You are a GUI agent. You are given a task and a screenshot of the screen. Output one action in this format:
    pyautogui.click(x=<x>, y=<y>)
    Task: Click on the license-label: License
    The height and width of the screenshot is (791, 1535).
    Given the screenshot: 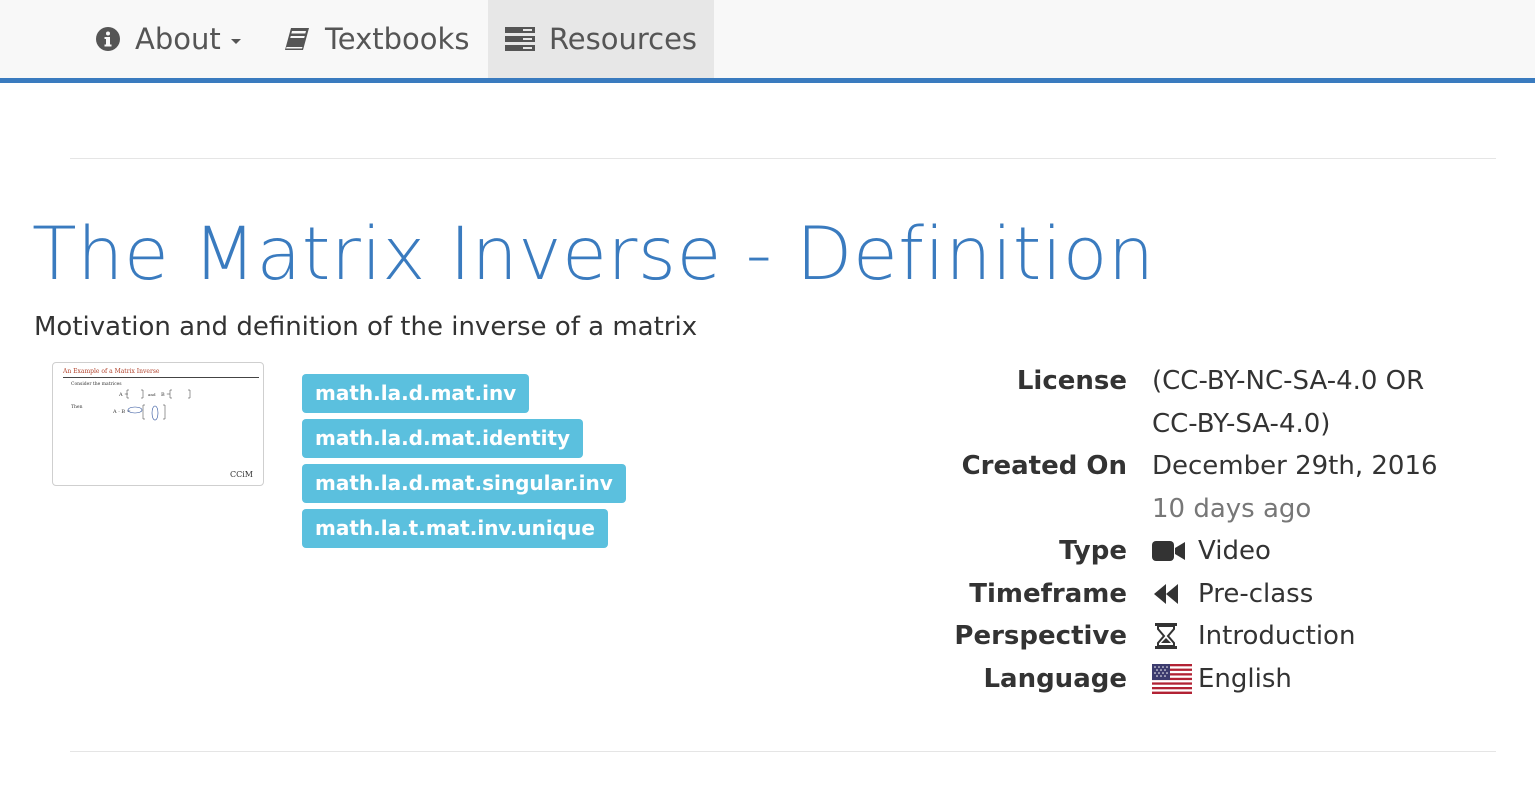 What is the action you would take?
    pyautogui.click(x=1071, y=381)
    